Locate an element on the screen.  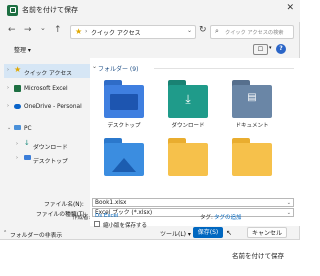
excel-icon is located at coordinates (17, 88).